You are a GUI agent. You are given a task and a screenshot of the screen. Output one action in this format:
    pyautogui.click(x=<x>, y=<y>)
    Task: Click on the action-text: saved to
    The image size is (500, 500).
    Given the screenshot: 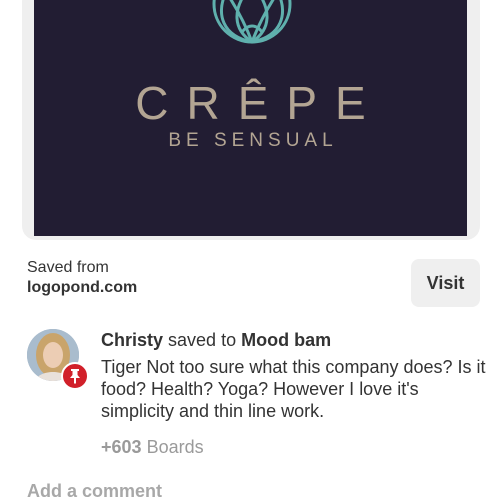 What is the action you would take?
    pyautogui.click(x=202, y=340)
    